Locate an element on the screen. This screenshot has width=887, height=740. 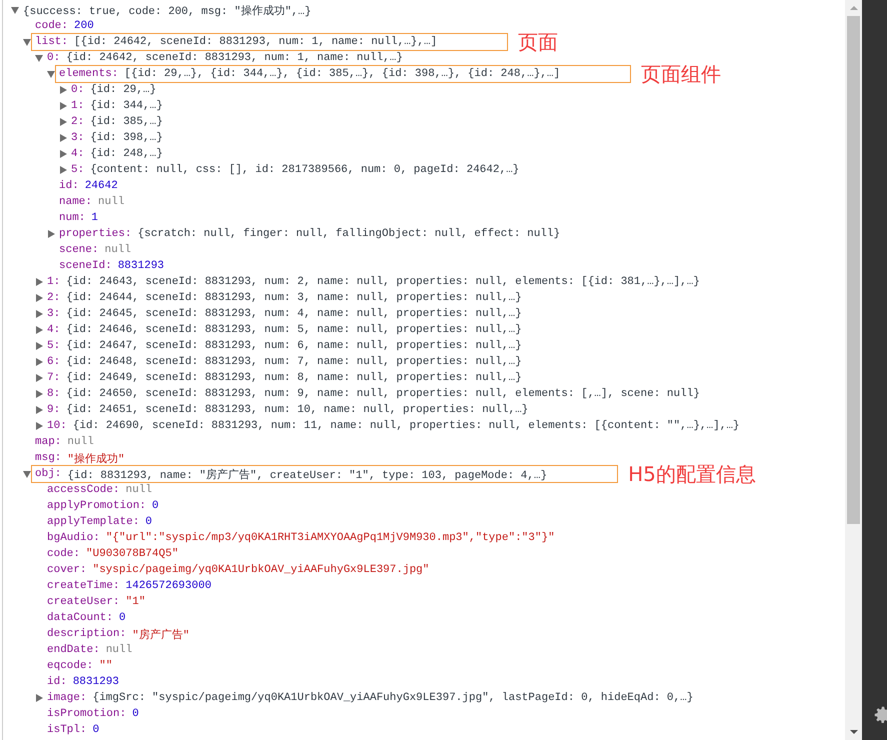
object-preview: {id: 24643, sceneId: 8831293, num: 2, name: null, properties: null, elements: [{id: 381,…},…],…} is located at coordinates (383, 282).